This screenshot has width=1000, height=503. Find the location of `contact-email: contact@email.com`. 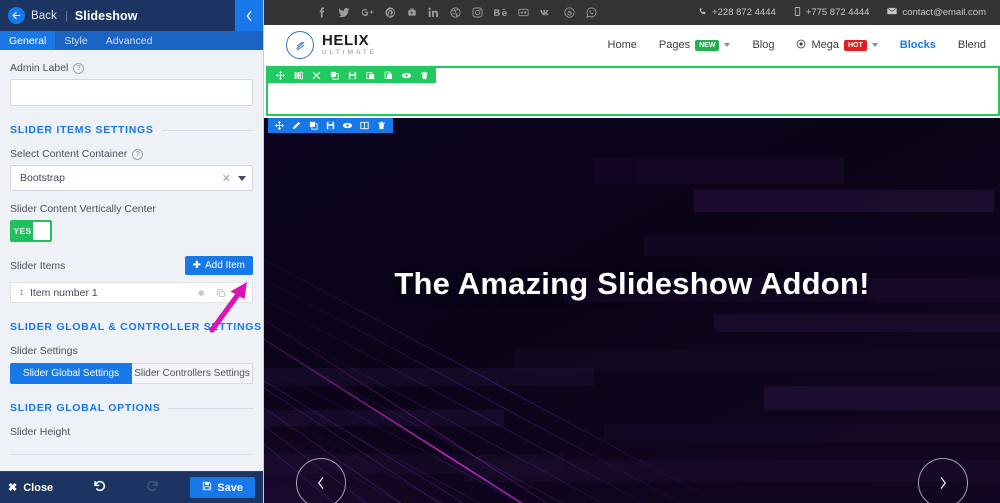

contact-email: contact@email.com is located at coordinates (936, 12).